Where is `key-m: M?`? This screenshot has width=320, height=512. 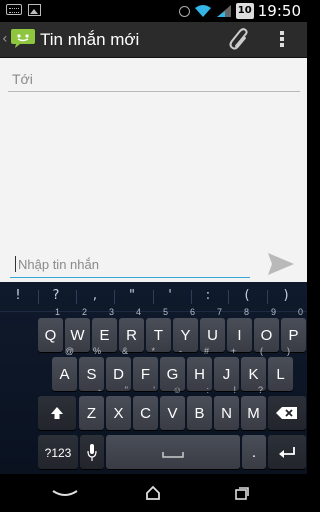
key-m: M? is located at coordinates (253, 407).